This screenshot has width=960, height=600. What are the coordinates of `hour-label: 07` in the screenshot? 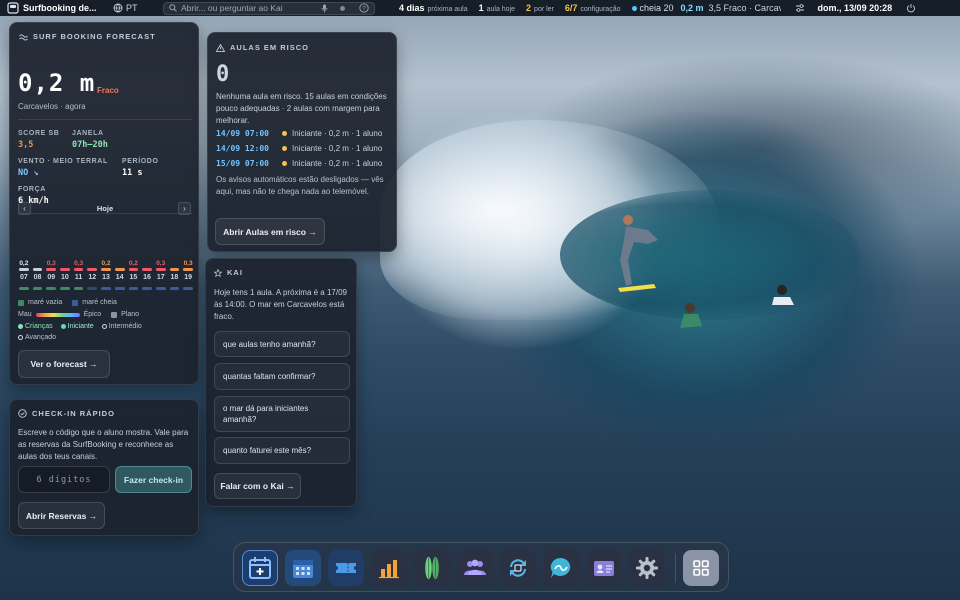 It's located at (23, 277).